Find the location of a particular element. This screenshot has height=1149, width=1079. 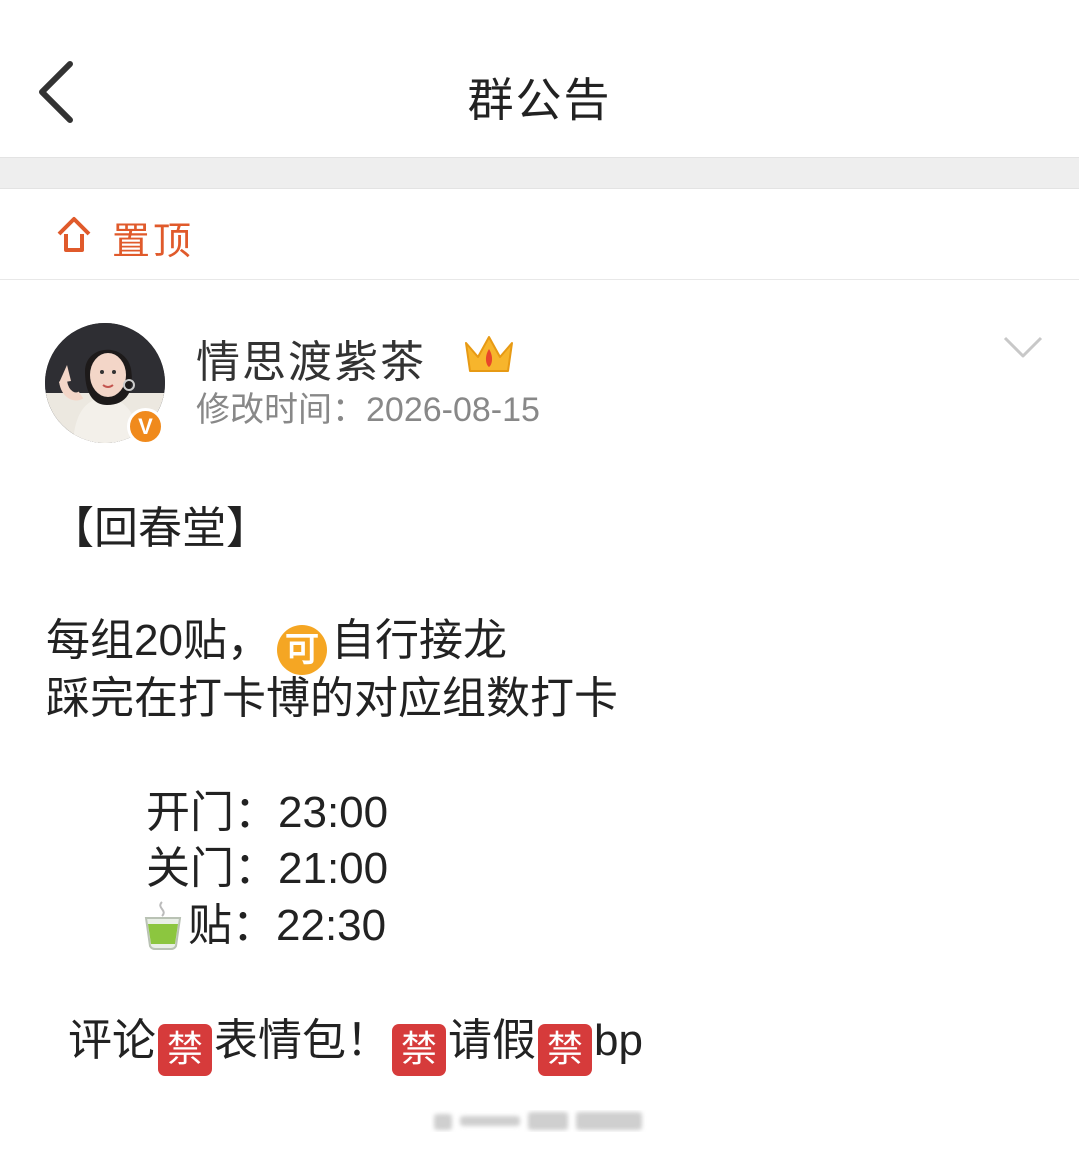

line-text: 评论 is located at coordinates (112, 1040).